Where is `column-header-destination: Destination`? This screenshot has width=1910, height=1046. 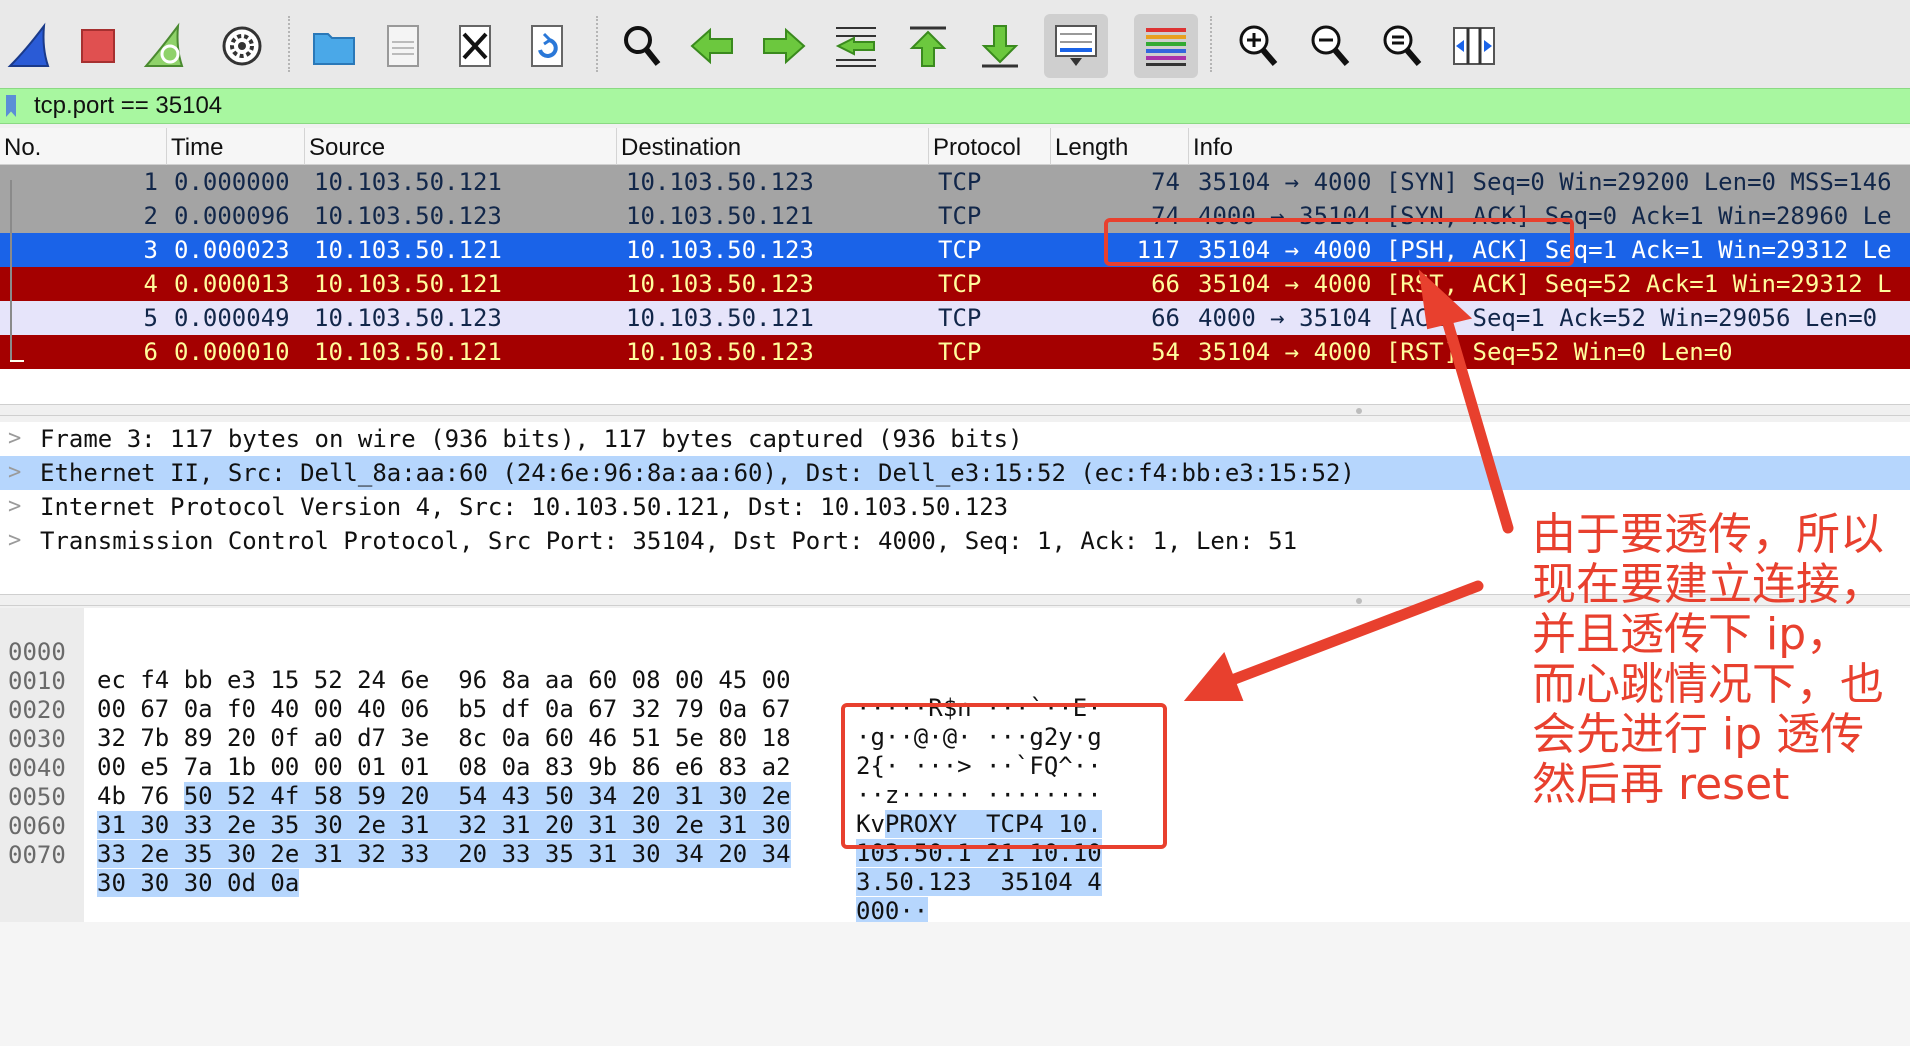
column-header-destination: Destination is located at coordinates (772, 146).